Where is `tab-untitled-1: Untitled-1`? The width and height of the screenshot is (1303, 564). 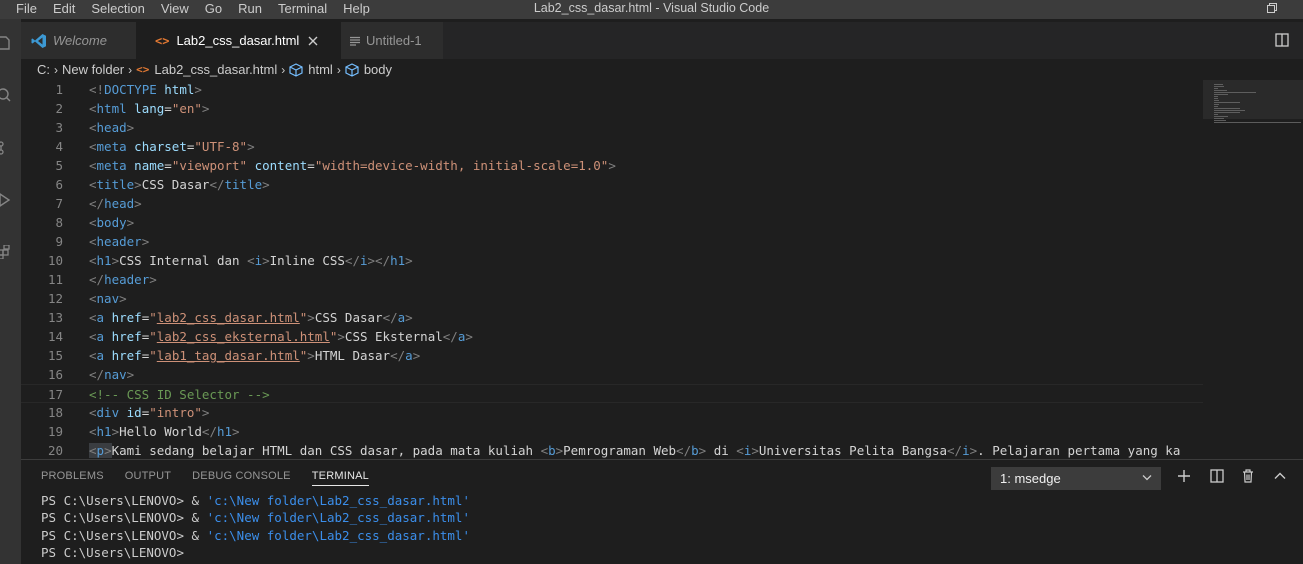 tab-untitled-1: Untitled-1 is located at coordinates (392, 40).